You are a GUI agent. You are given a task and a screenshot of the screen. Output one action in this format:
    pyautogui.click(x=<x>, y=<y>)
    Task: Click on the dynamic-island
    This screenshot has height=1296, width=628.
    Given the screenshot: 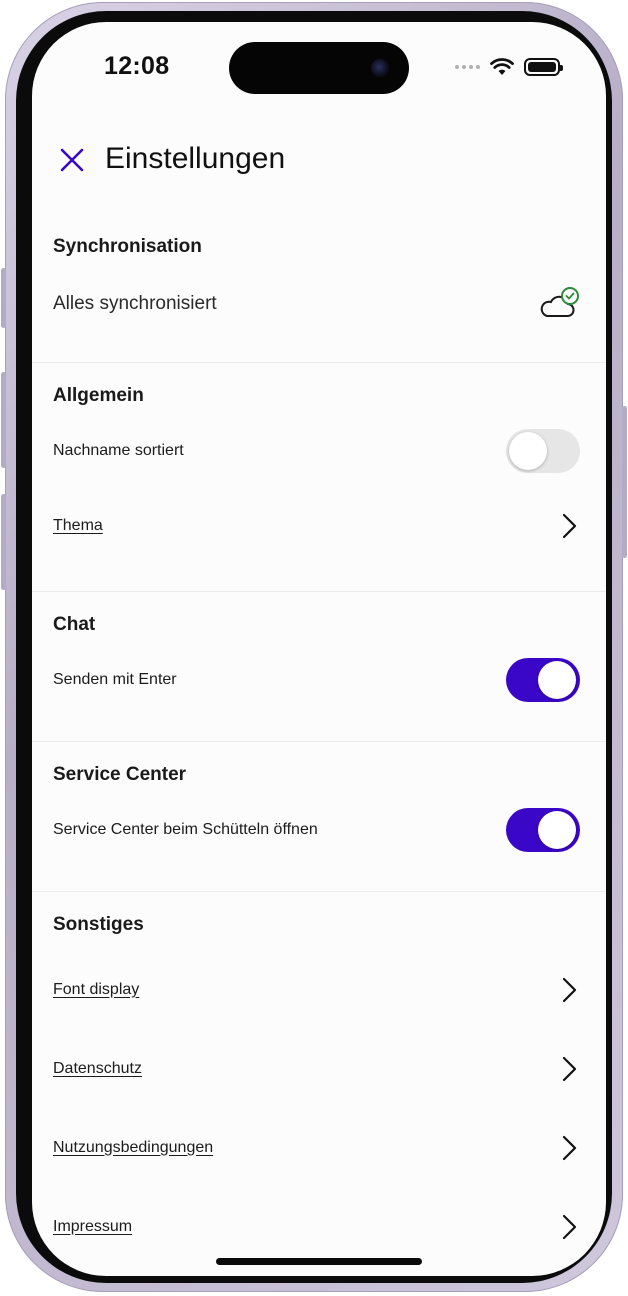 What is the action you would take?
    pyautogui.click(x=319, y=68)
    